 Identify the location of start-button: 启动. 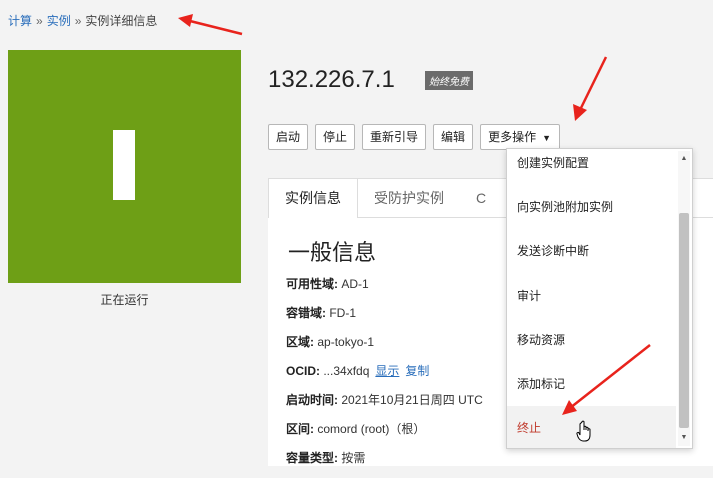
(288, 137).